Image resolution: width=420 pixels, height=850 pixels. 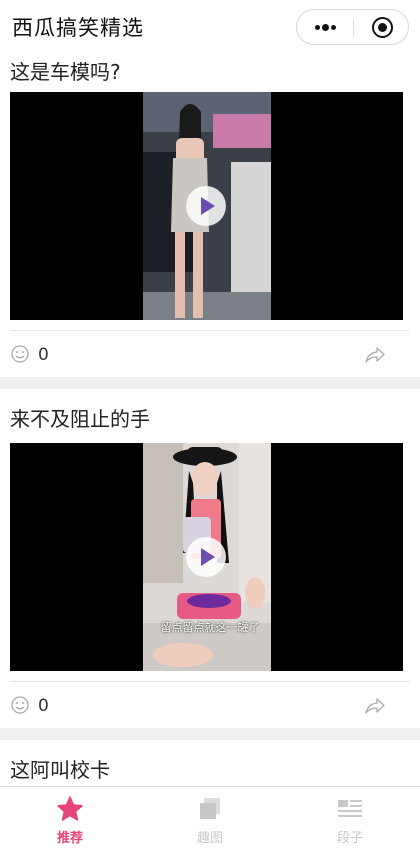 What do you see at coordinates (325, 27) in the screenshot?
I see `more-dots-icon` at bounding box center [325, 27].